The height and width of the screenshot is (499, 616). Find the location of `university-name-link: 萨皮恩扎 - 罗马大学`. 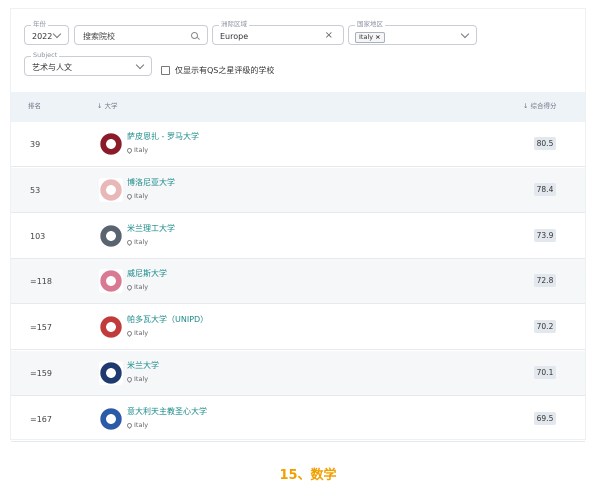

university-name-link: 萨皮恩扎 - 罗马大学 is located at coordinates (163, 137).